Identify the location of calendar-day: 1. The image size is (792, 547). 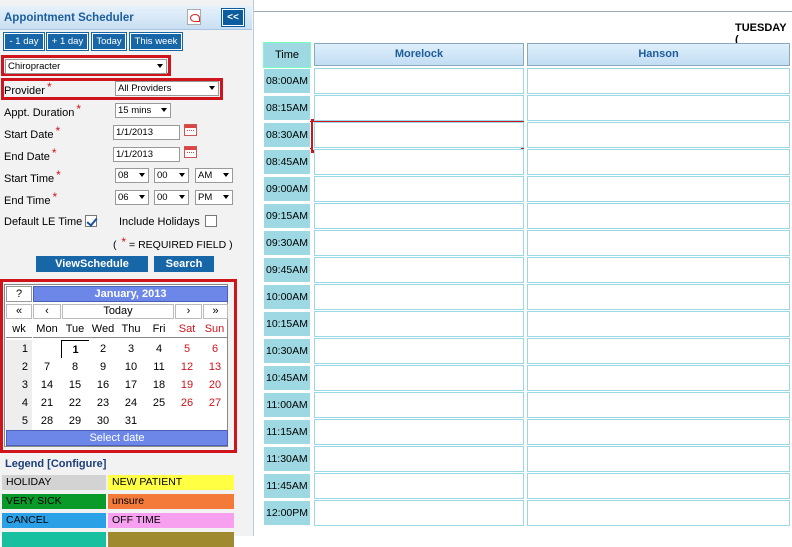
(75, 349).